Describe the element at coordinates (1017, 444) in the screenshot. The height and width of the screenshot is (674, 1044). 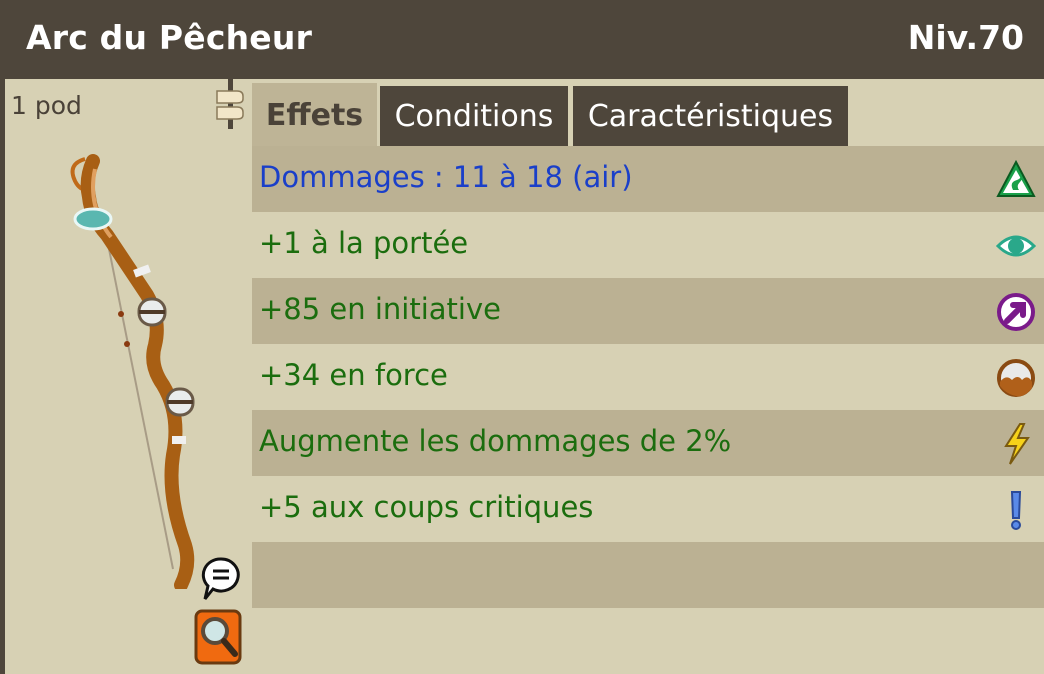
I see `damage-lightning-icon` at that location.